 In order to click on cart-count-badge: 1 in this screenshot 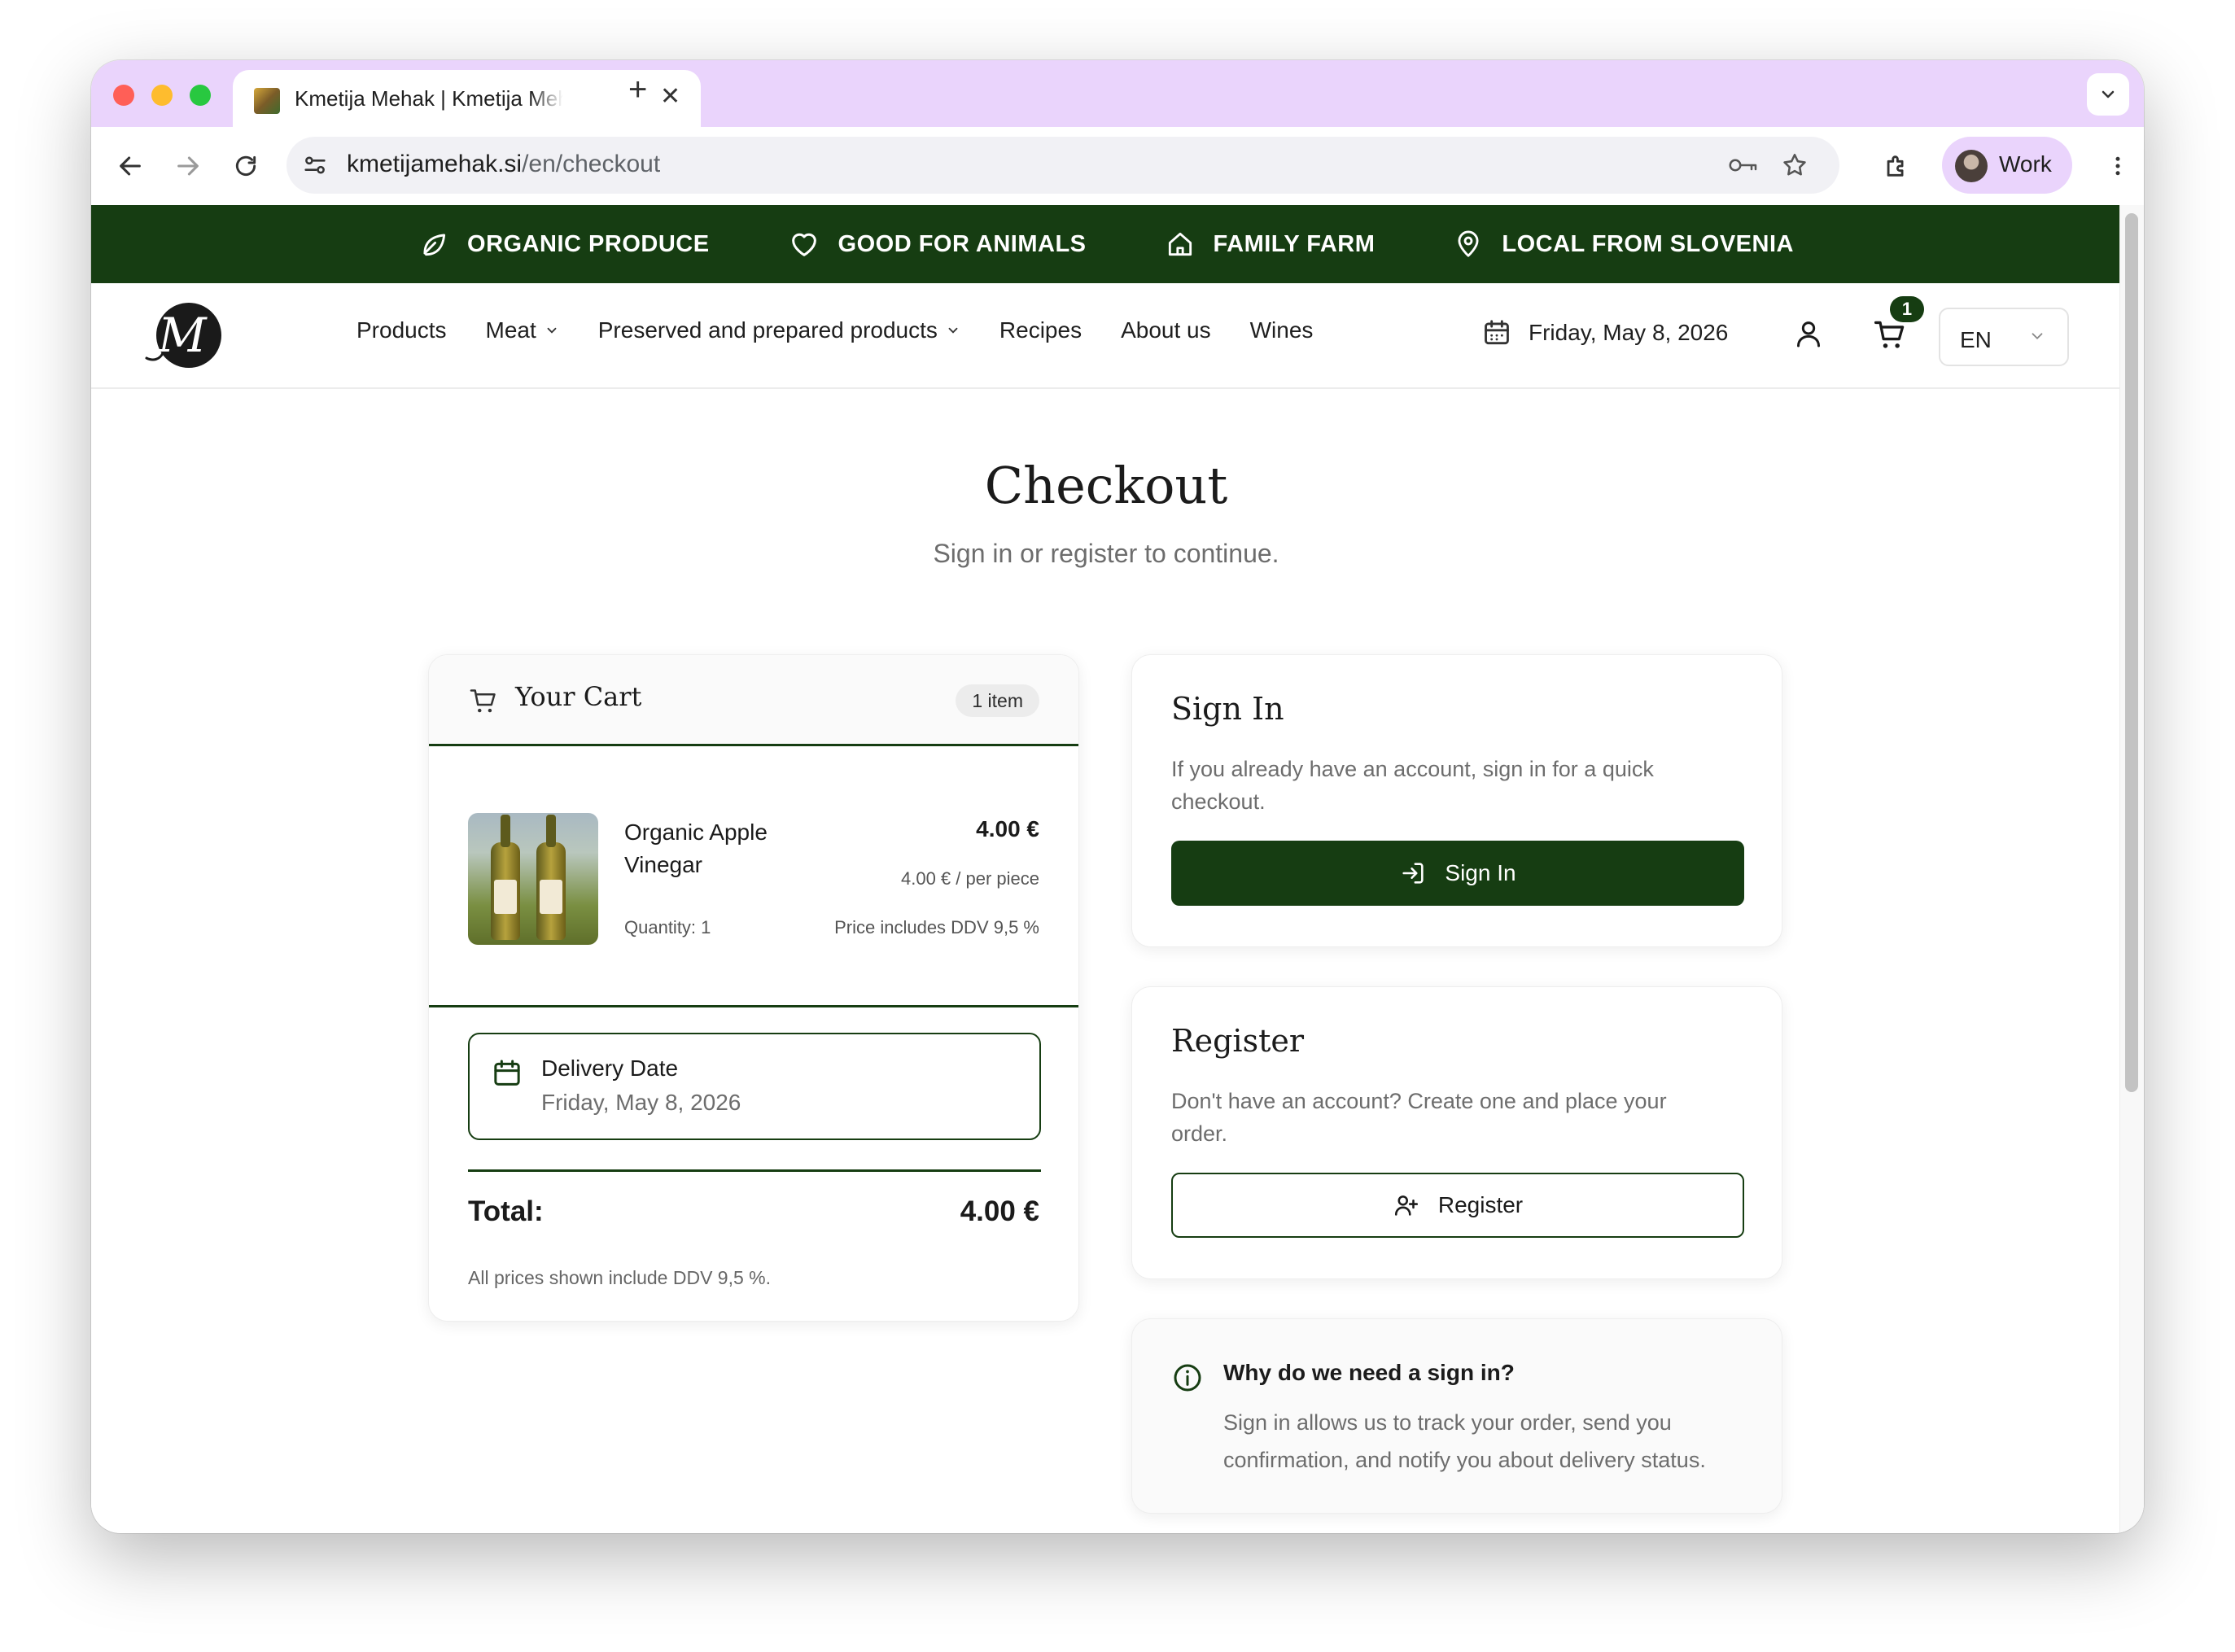, I will do `click(1907, 309)`.